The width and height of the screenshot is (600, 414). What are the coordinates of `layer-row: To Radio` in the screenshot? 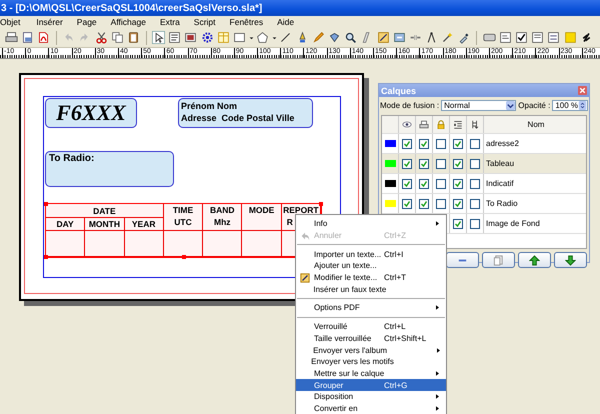 It's located at (484, 204).